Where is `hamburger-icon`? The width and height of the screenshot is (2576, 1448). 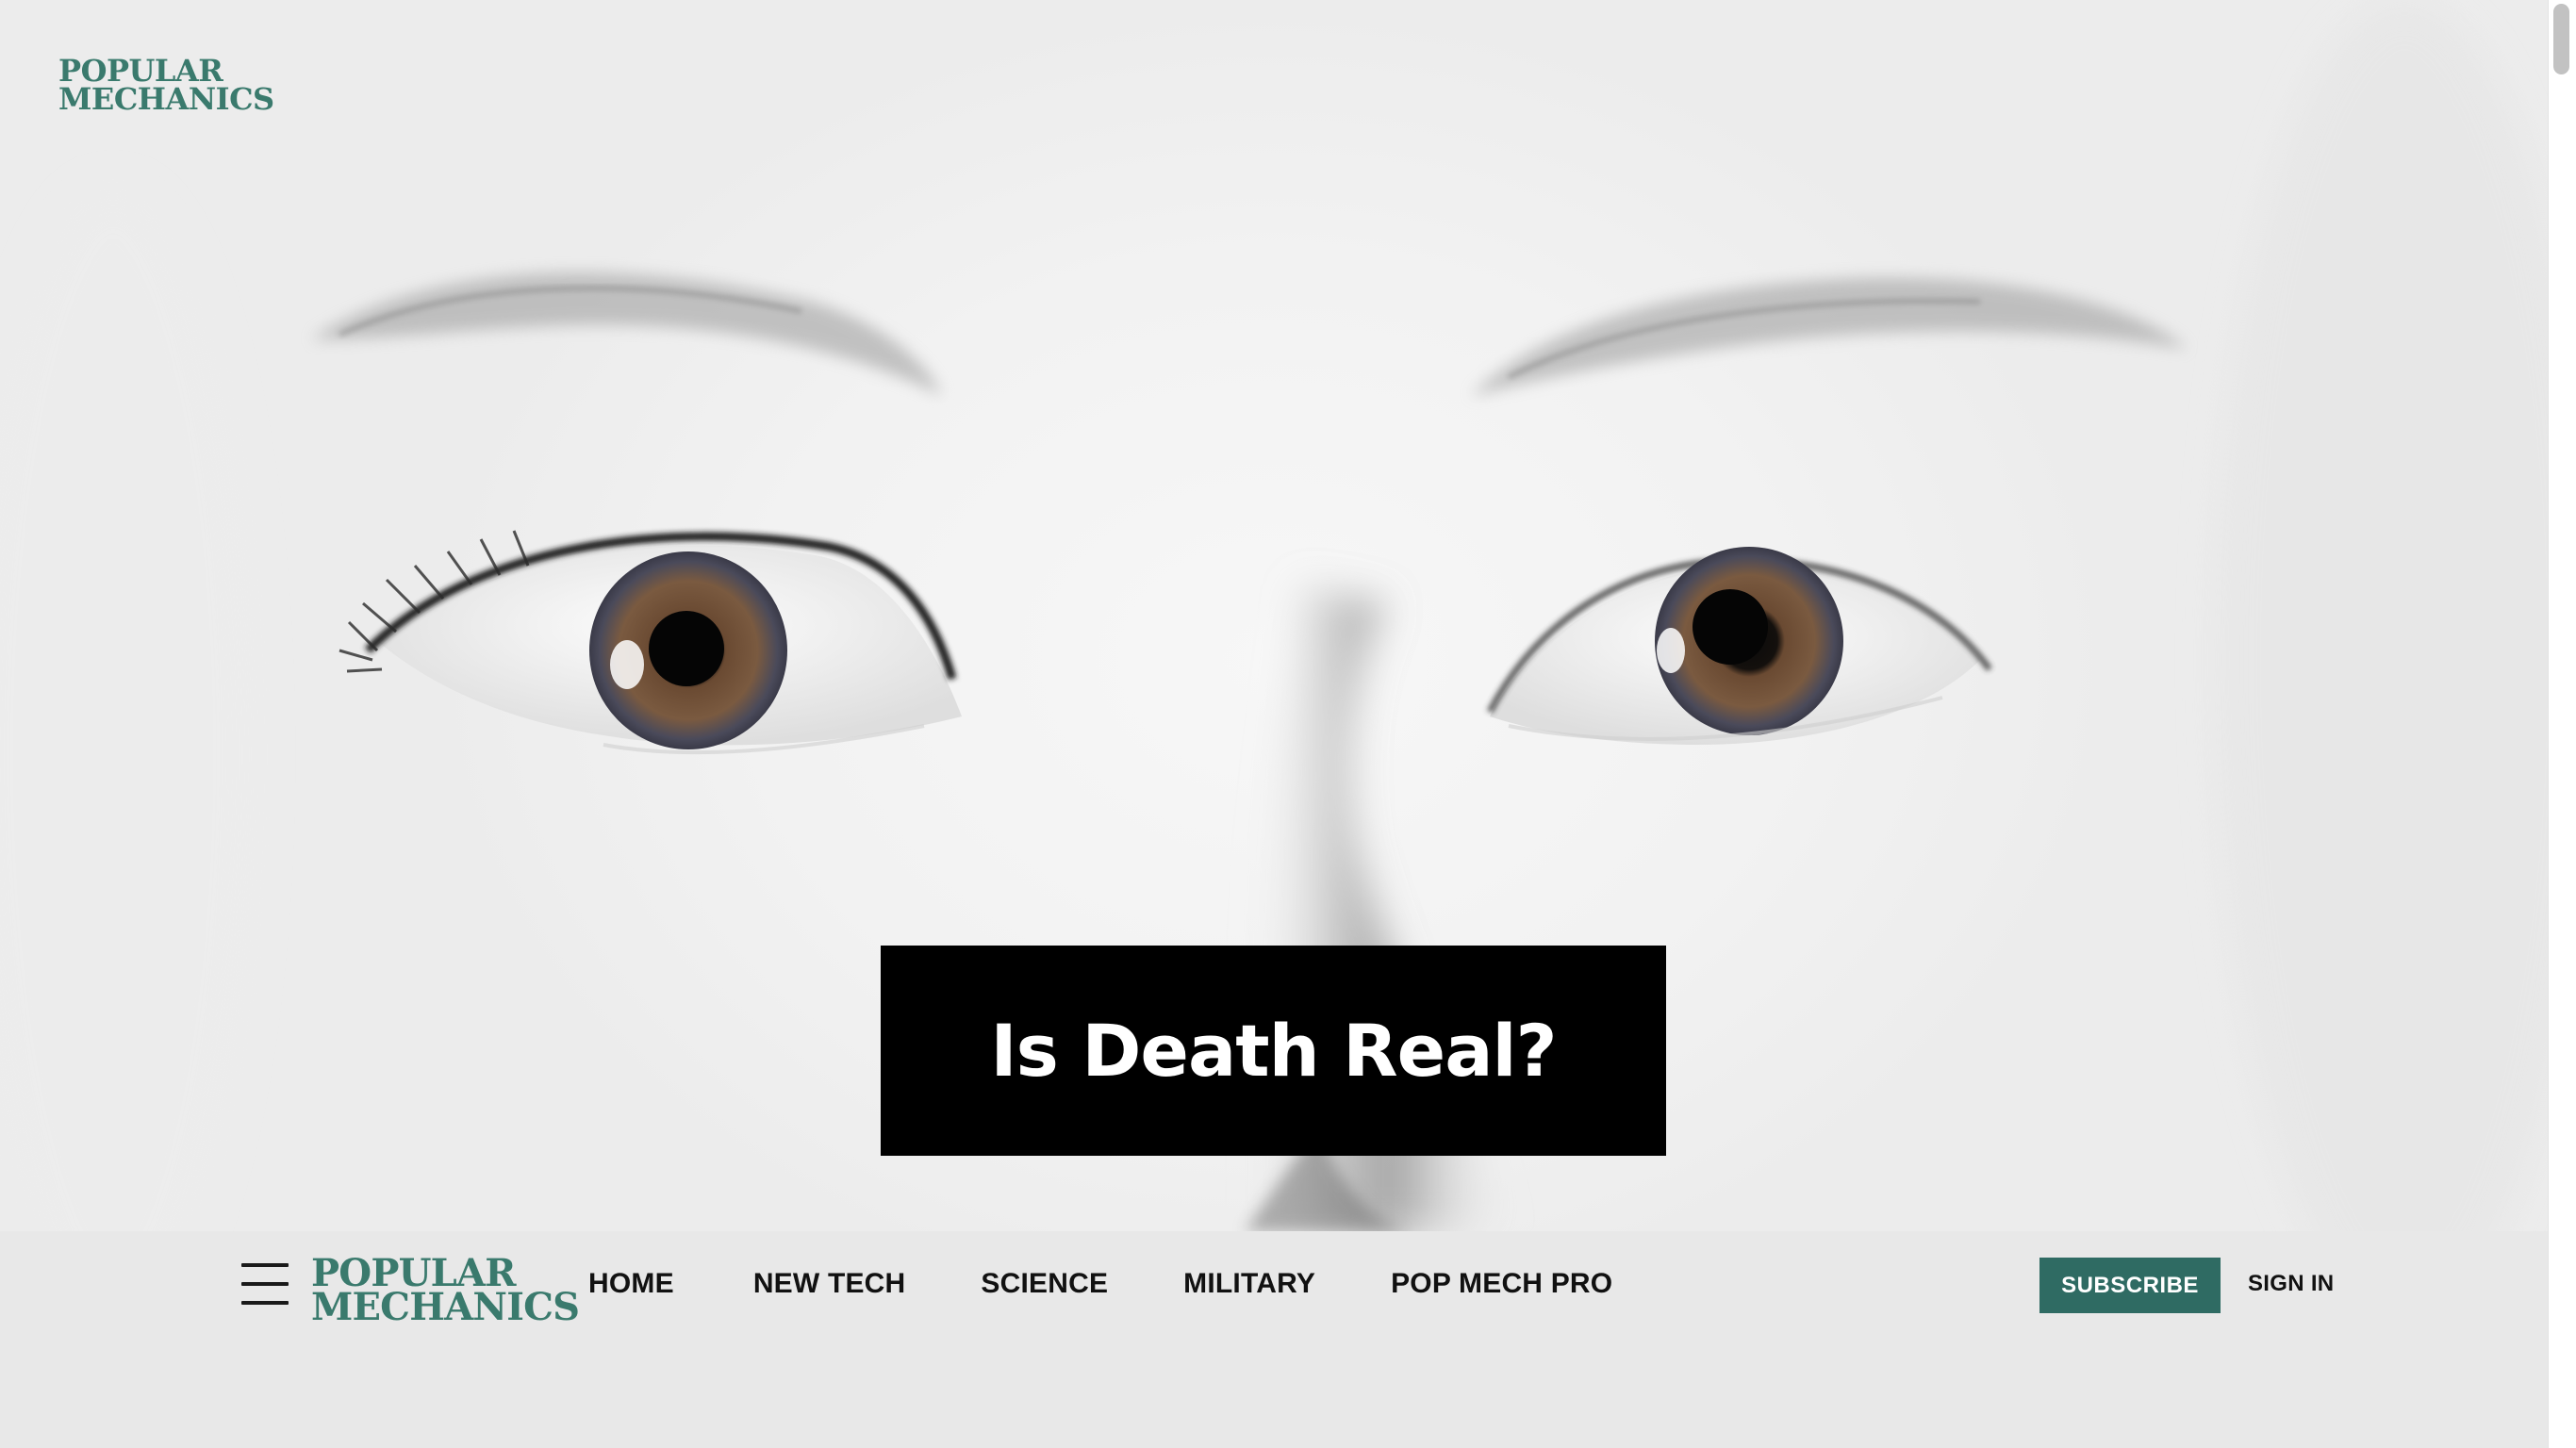 hamburger-icon is located at coordinates (265, 1284).